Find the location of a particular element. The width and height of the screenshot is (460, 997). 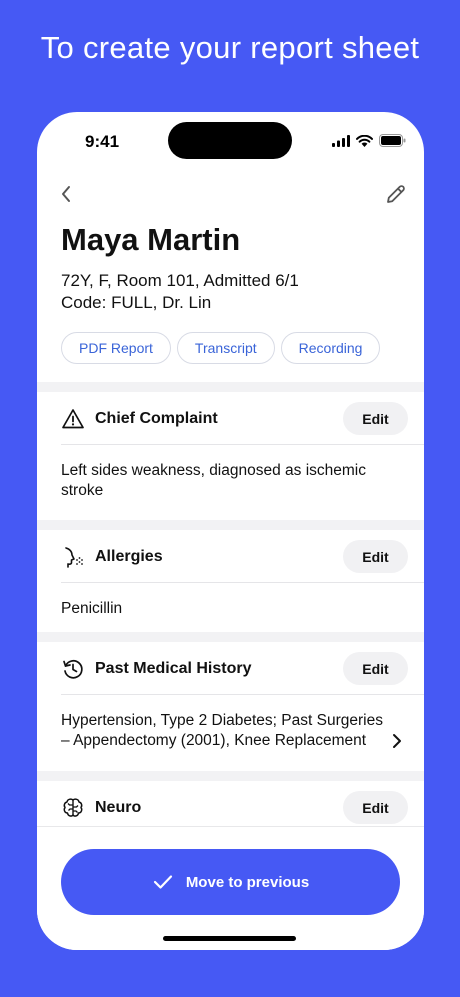

wifi-icon is located at coordinates (364, 140).